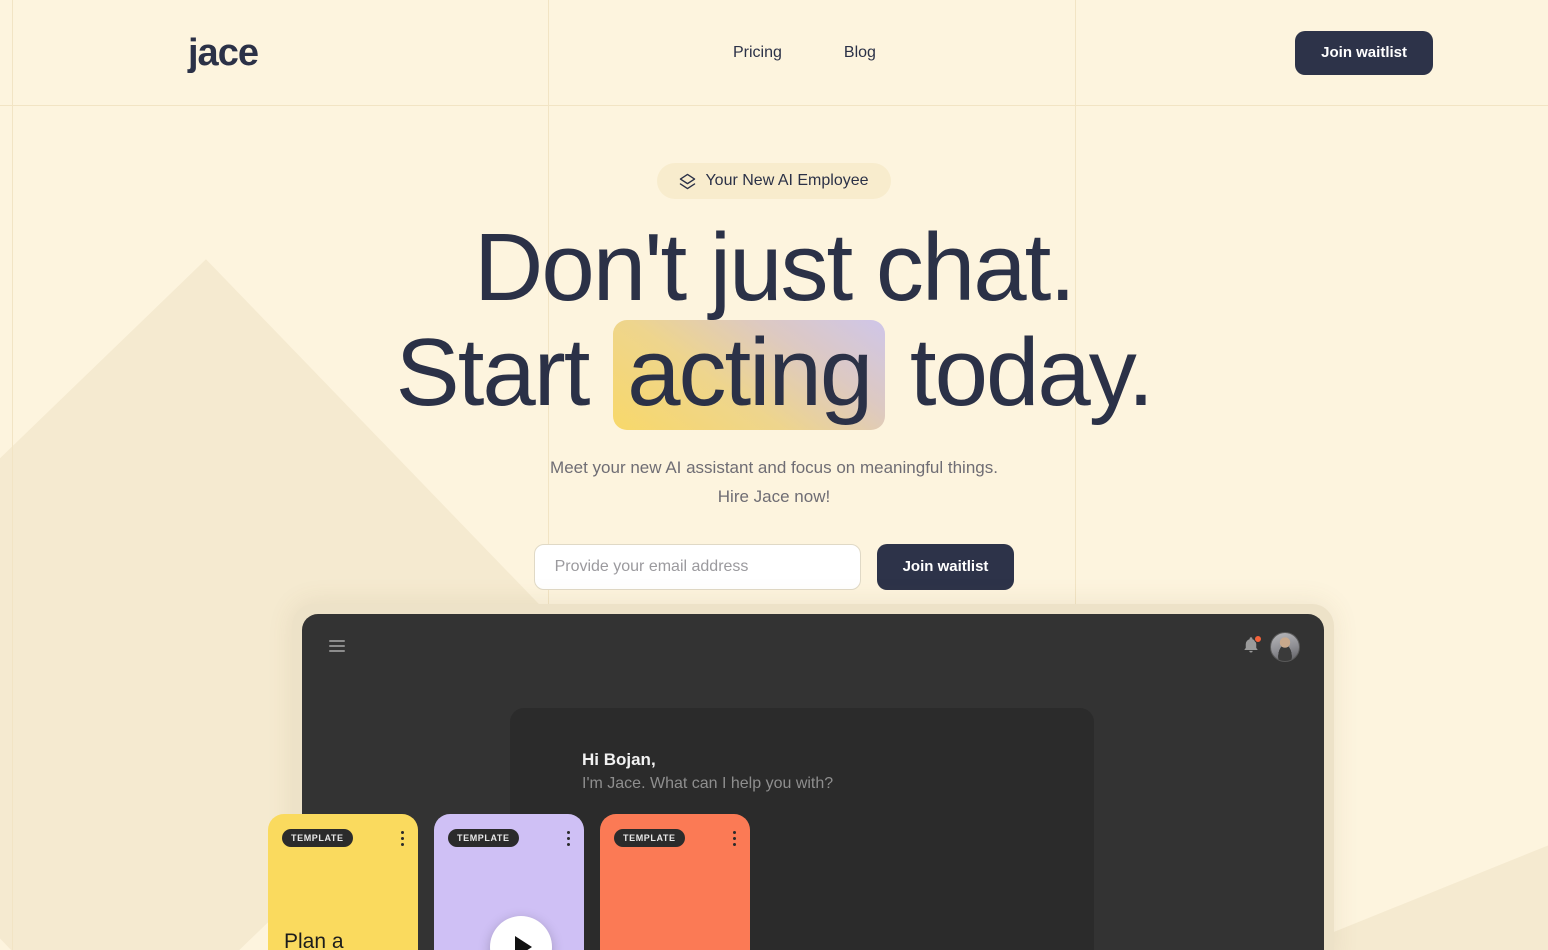 The width and height of the screenshot is (1548, 950). I want to click on headline-line-2: Start acting today., so click(774, 374).